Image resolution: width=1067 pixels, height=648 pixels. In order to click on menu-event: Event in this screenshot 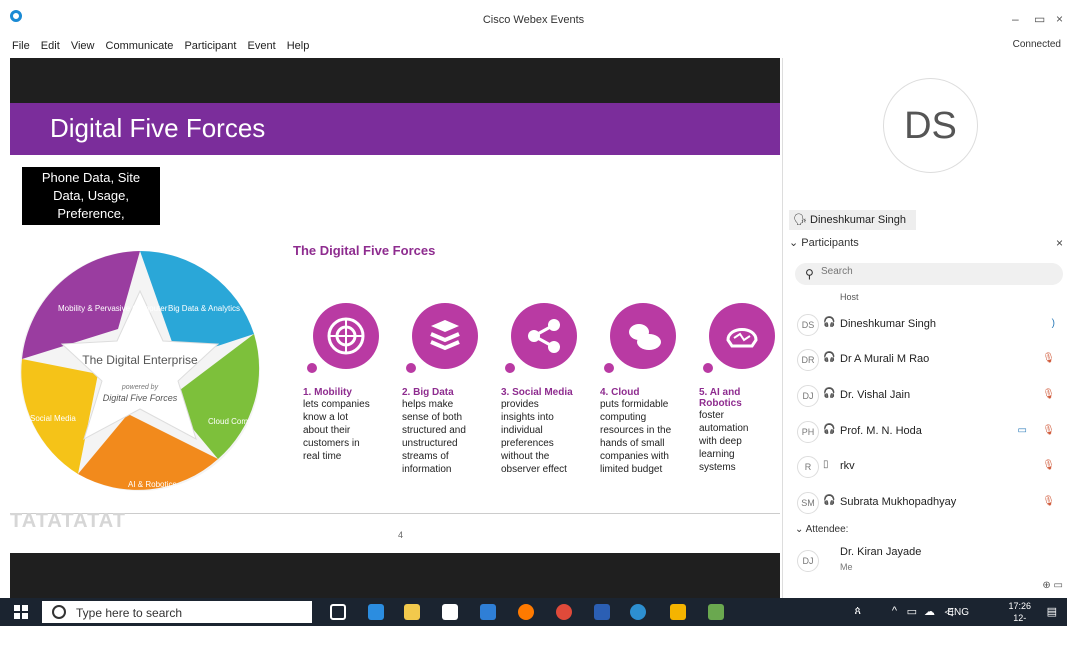, I will do `click(262, 46)`.